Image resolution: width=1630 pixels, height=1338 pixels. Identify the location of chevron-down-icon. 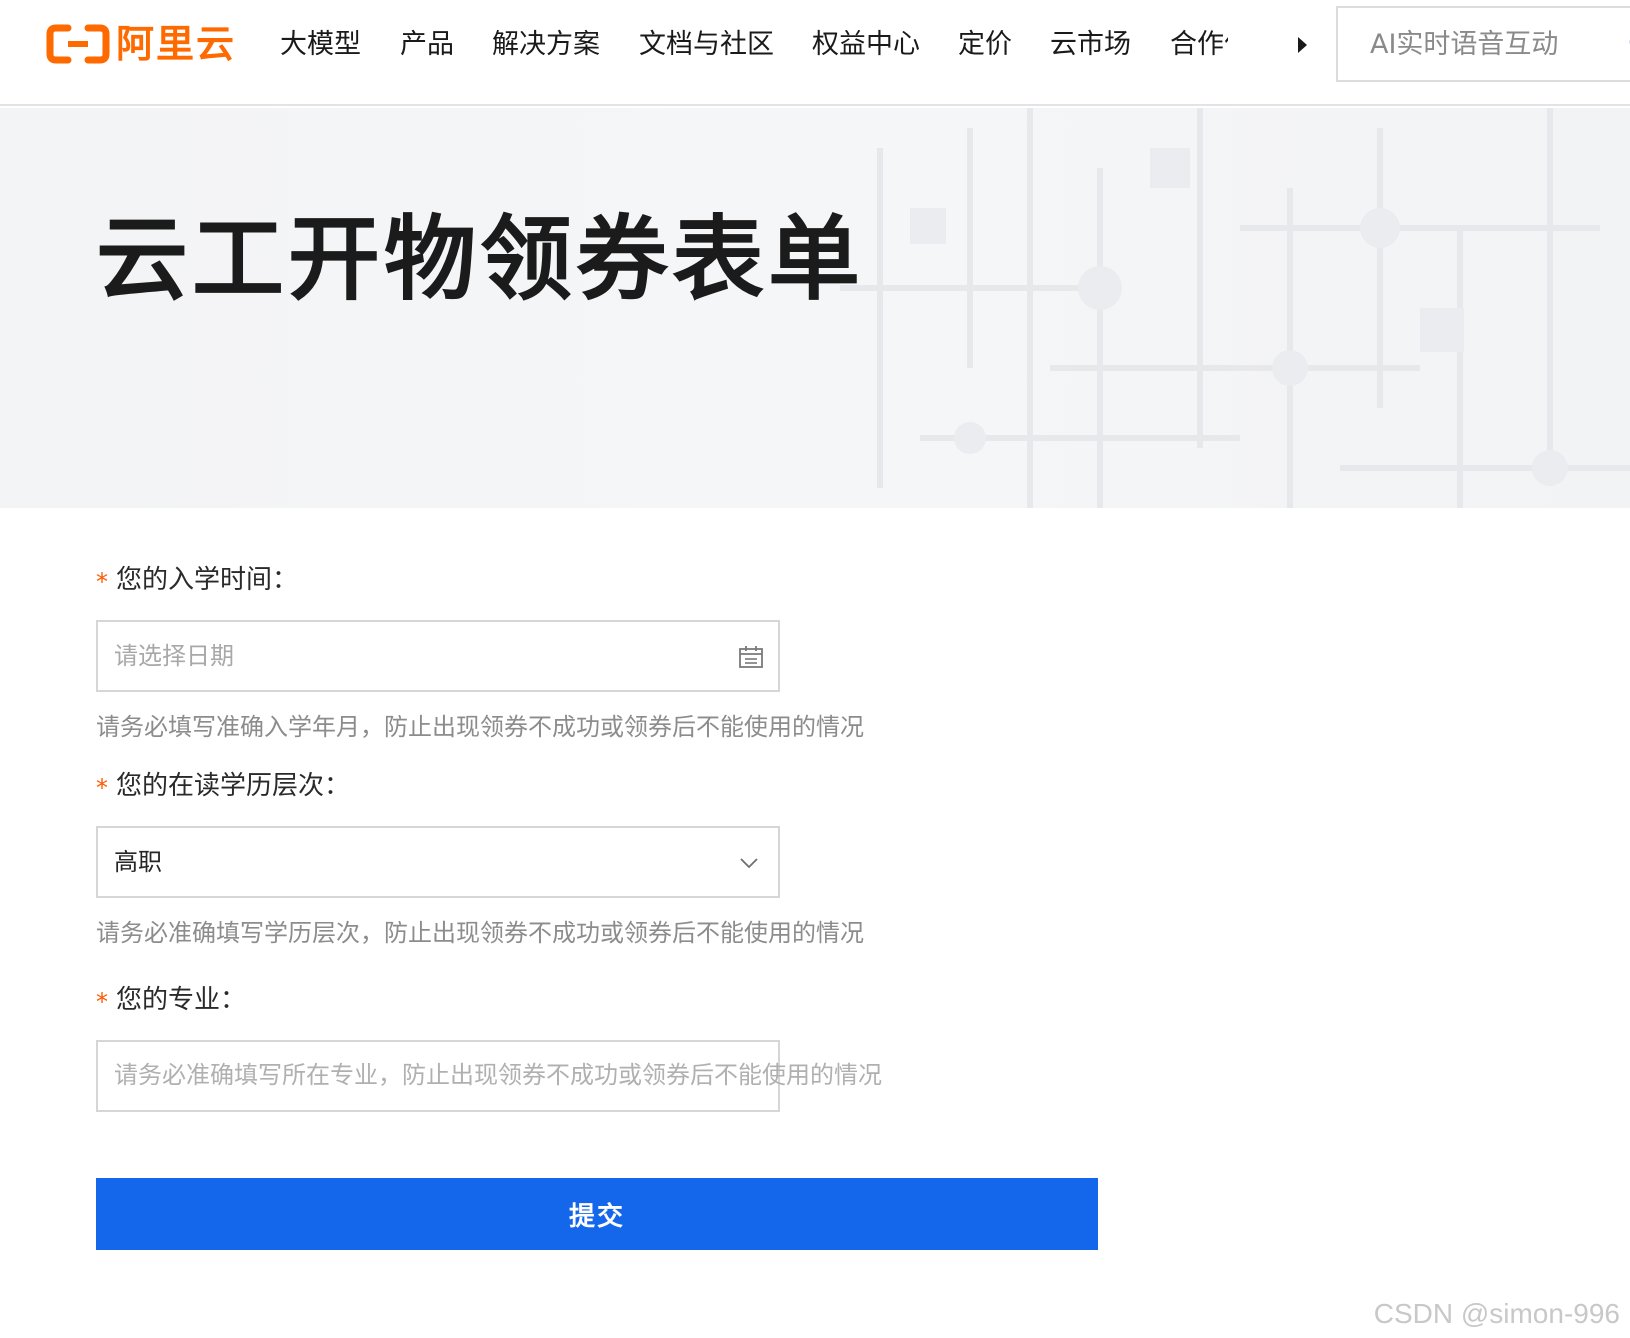
(749, 863).